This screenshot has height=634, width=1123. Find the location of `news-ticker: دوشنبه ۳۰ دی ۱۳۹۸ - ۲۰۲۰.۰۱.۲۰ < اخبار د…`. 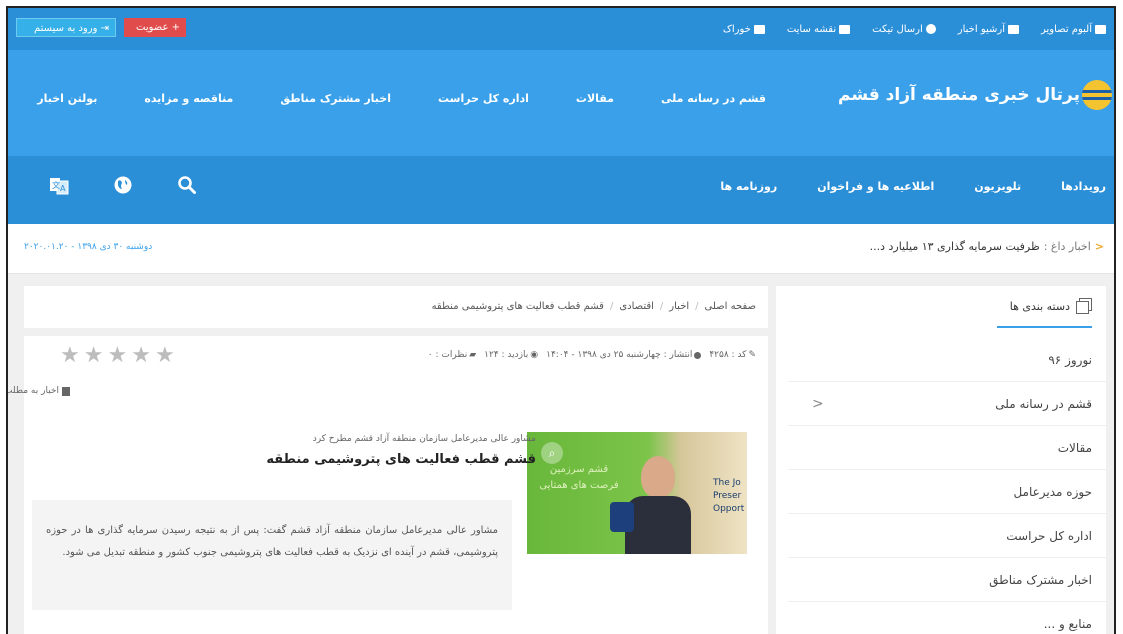

news-ticker: دوشنبه ۳۰ دی ۱۳۹۸ - ۲۰۲۰.۰۱.۲۰ < اخبار د… is located at coordinates (561, 249).